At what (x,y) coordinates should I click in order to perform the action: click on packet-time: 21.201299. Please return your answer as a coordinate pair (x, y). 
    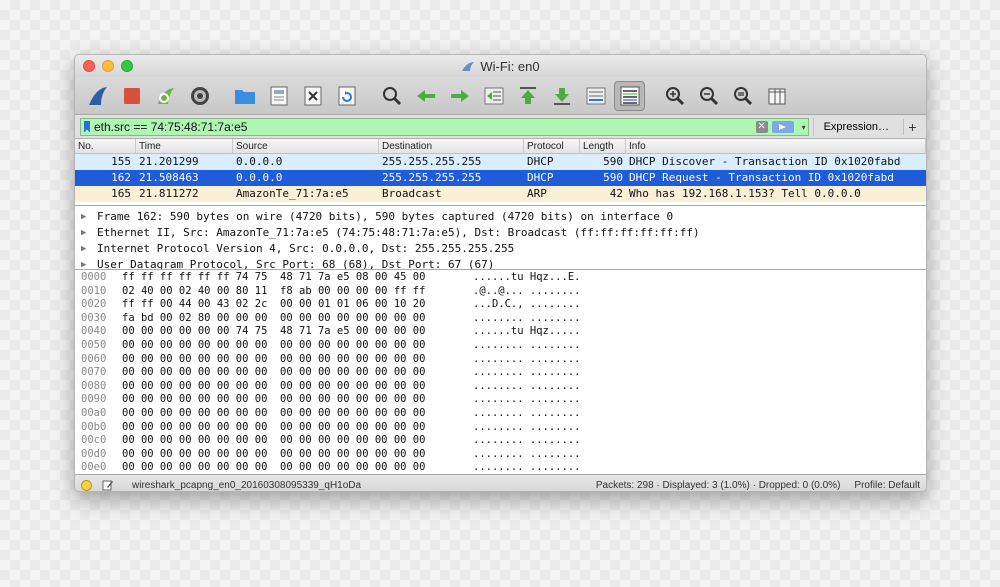
    Looking at the image, I should click on (169, 161).